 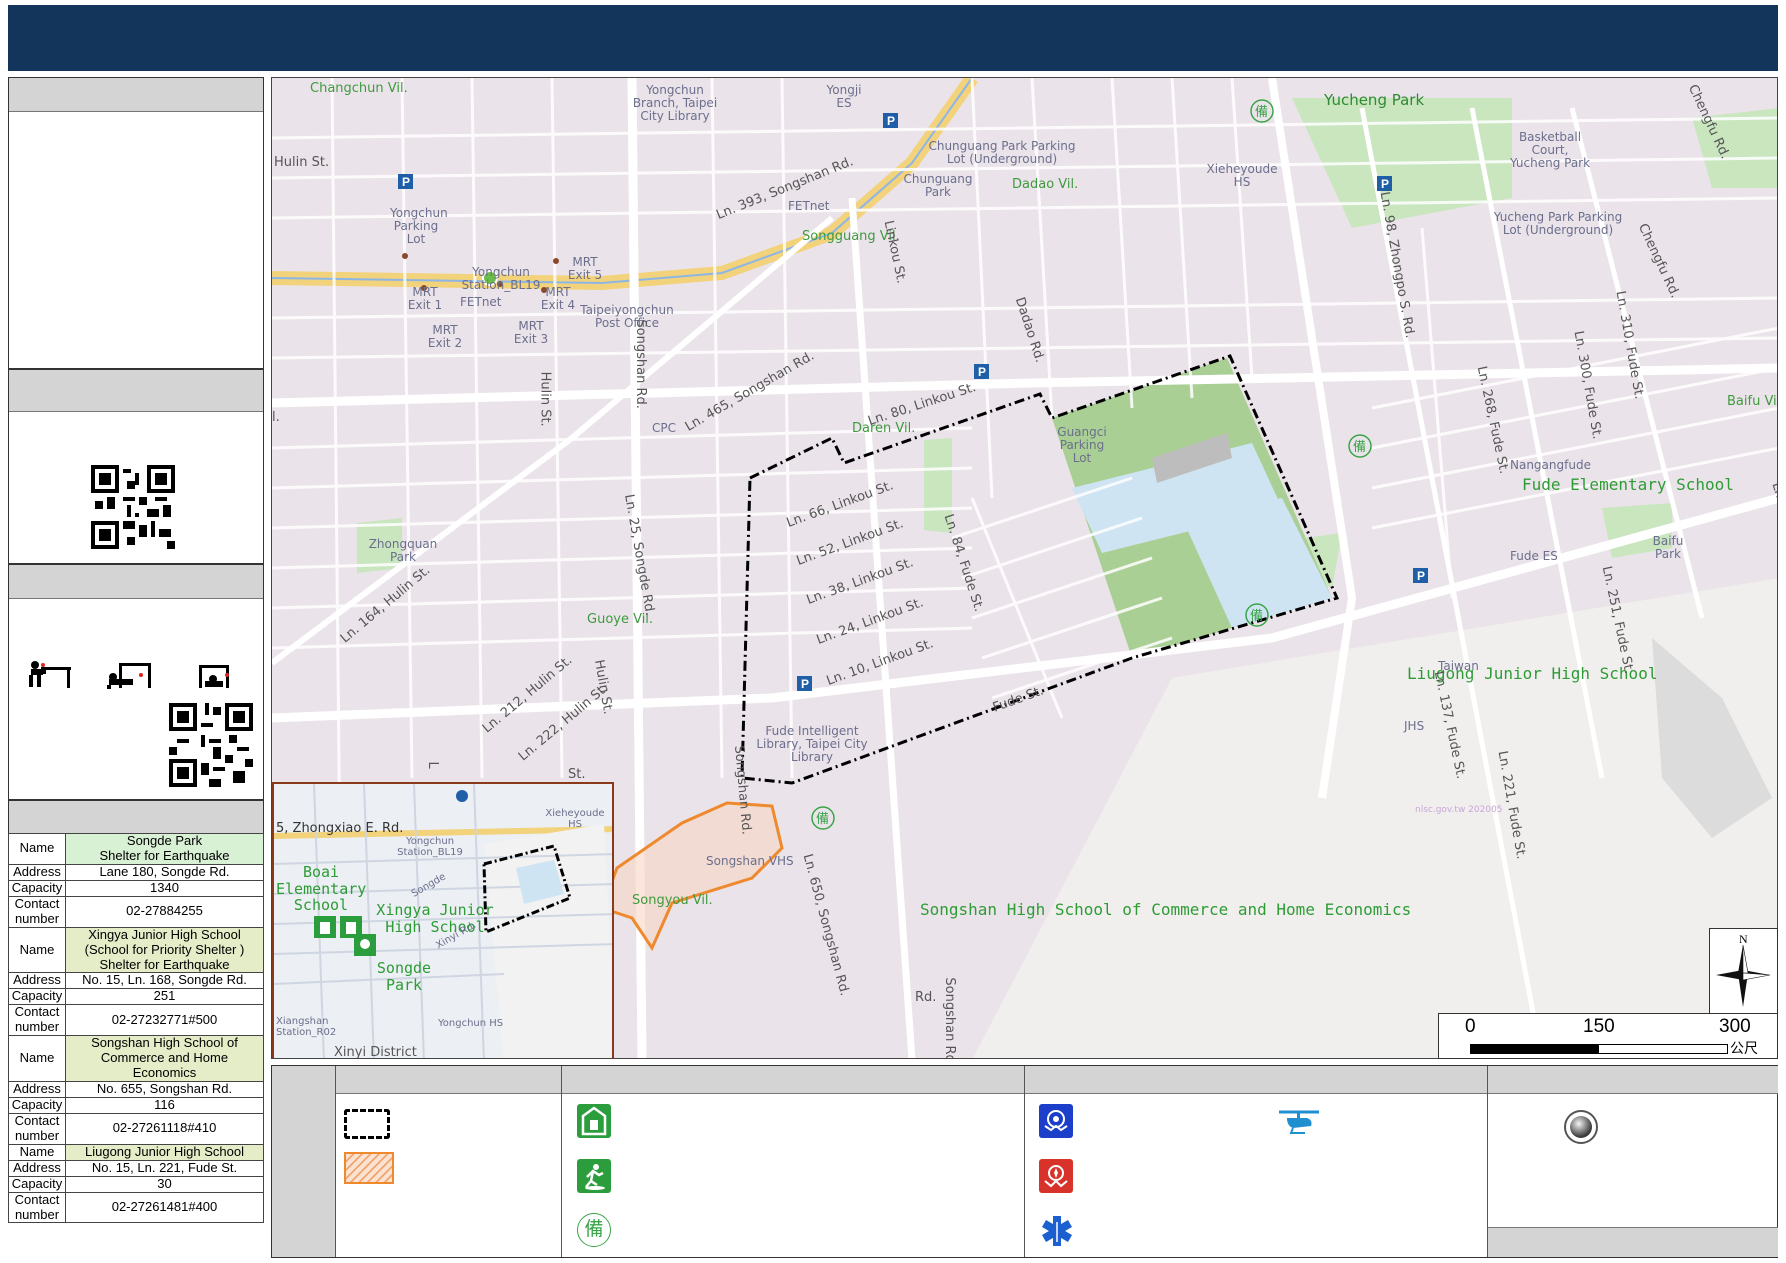 I want to click on name-label: Name, so click(x=37, y=1152).